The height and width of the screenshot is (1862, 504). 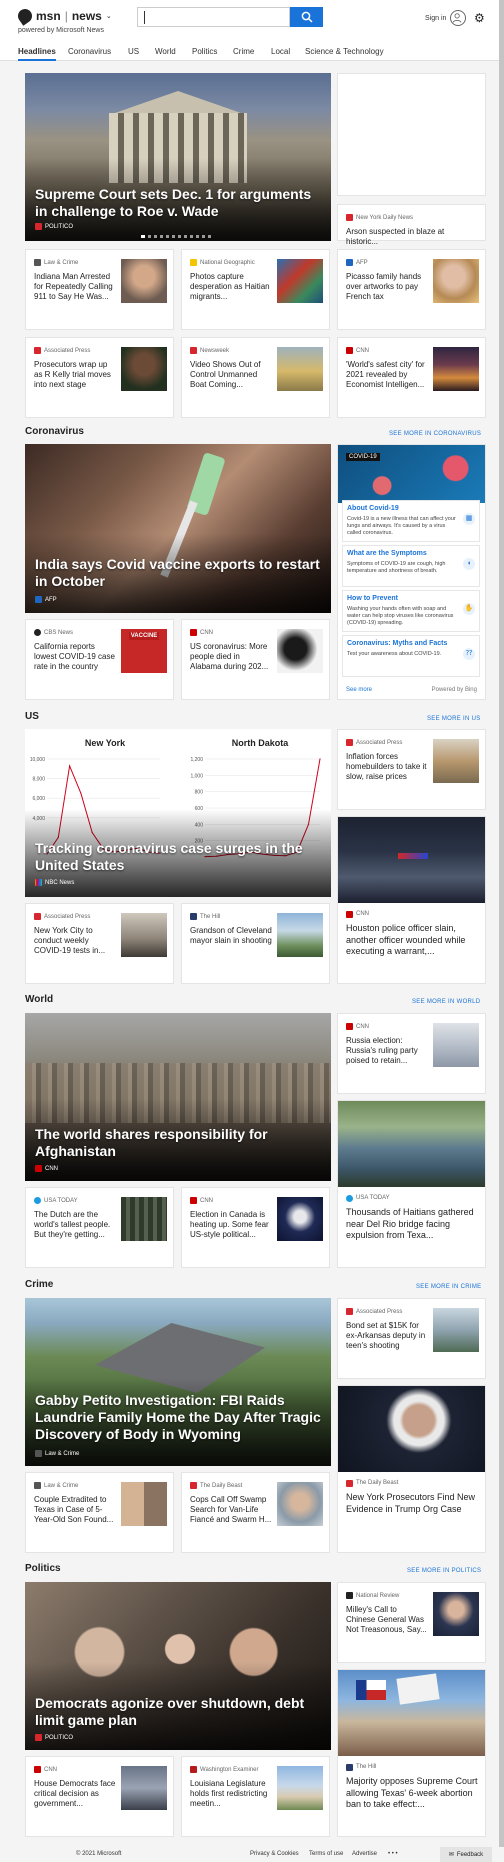 I want to click on y-tick-label: 1,000, so click(x=196, y=776).